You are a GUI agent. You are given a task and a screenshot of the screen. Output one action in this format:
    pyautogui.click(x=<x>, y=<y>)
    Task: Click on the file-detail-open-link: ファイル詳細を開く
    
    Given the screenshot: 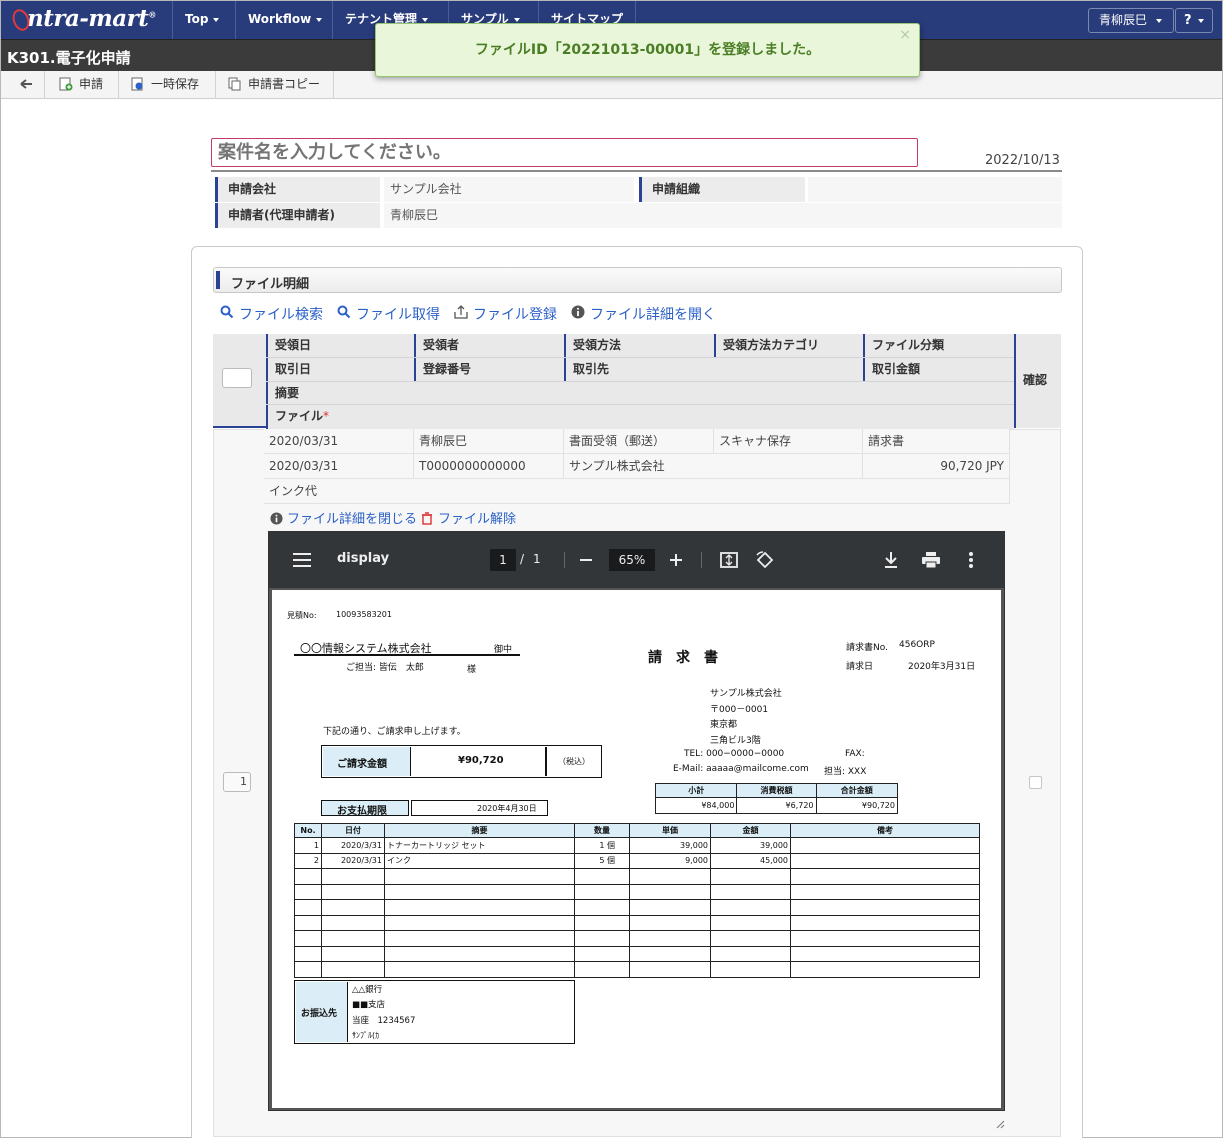 What is the action you would take?
    pyautogui.click(x=643, y=314)
    